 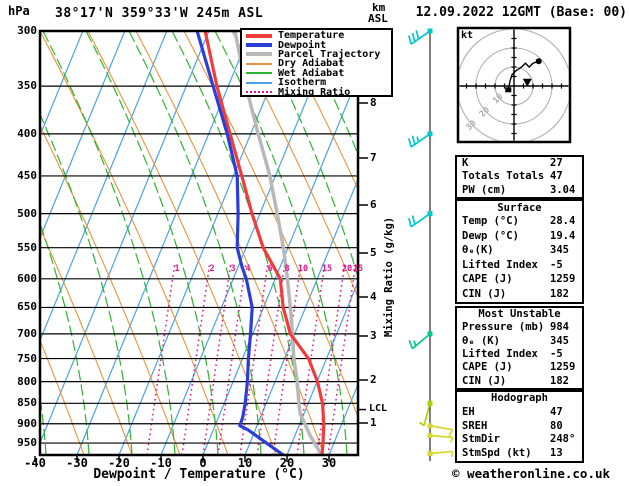 I want to click on panel-row: StmSpd (kt) 13, so click(x=519, y=454).